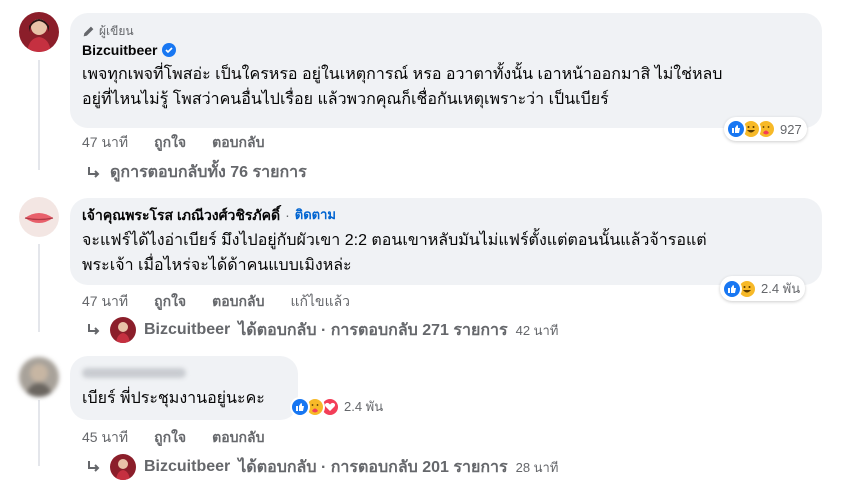 Image resolution: width=843 pixels, height=483 pixels. I want to click on reaction-count: 927, so click(791, 129).